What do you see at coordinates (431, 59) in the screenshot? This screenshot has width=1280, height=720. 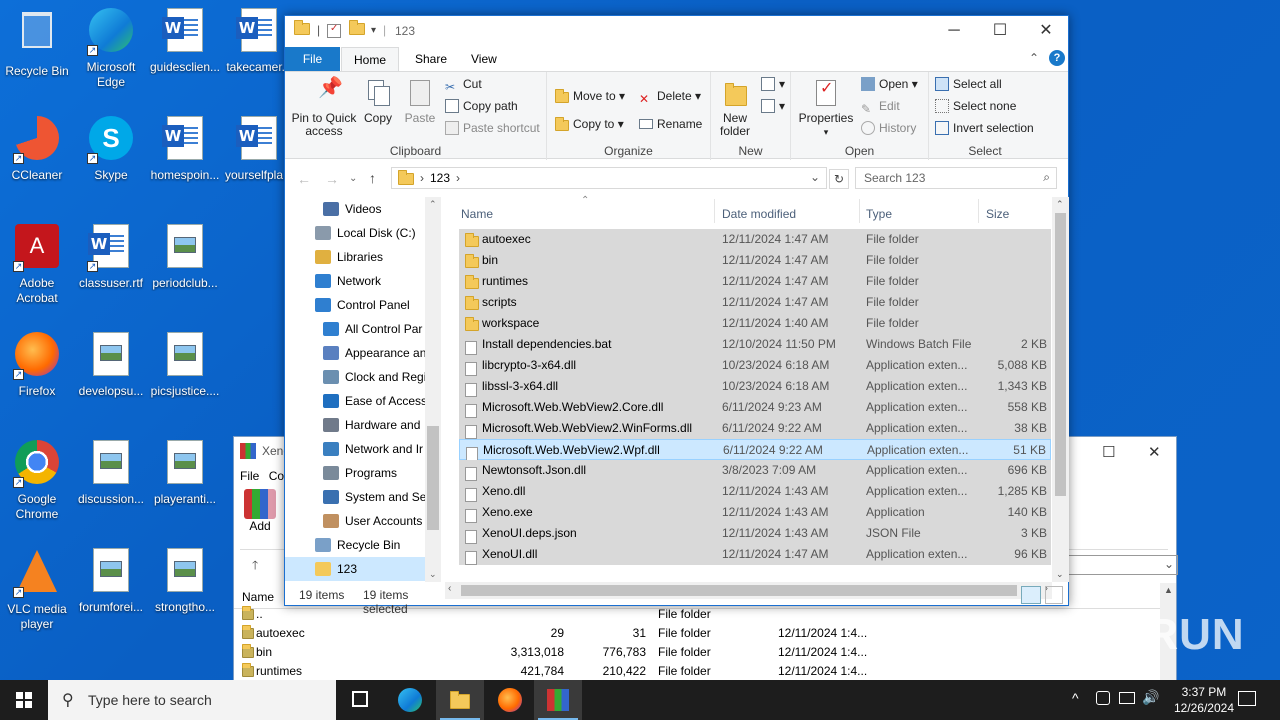 I see `tab-share: Share` at bounding box center [431, 59].